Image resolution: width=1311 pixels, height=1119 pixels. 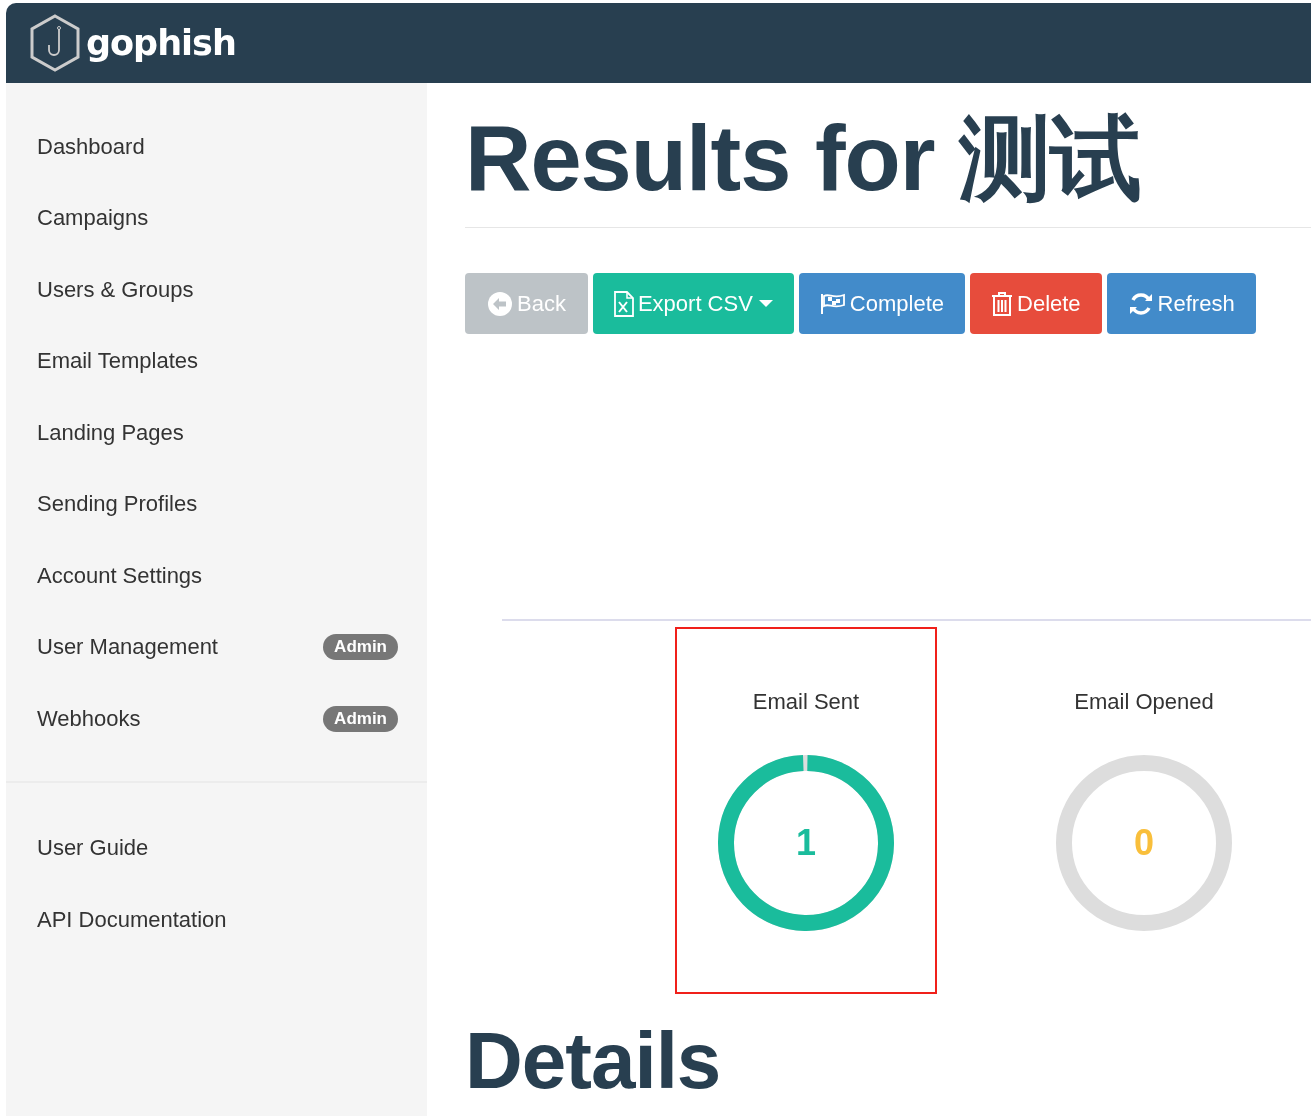 What do you see at coordinates (89, 718) in the screenshot?
I see `sidebar-link: Webhooks` at bounding box center [89, 718].